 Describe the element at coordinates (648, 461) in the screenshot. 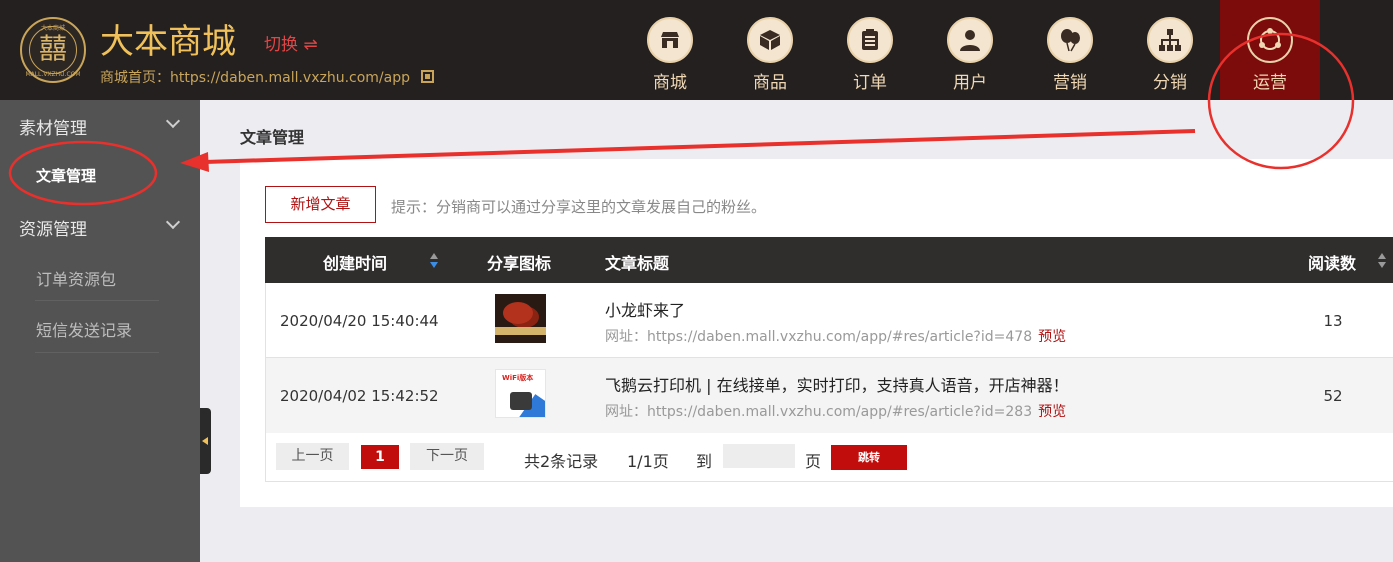

I see `page-count: 1/1页` at that location.